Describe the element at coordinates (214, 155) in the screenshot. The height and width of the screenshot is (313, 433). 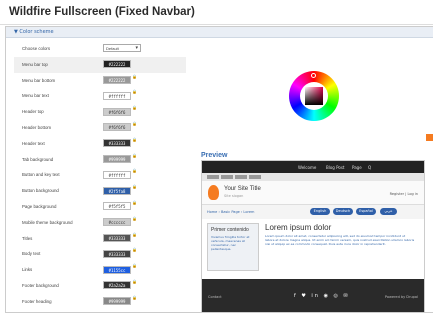
I see `preview-title: Preview` at that location.